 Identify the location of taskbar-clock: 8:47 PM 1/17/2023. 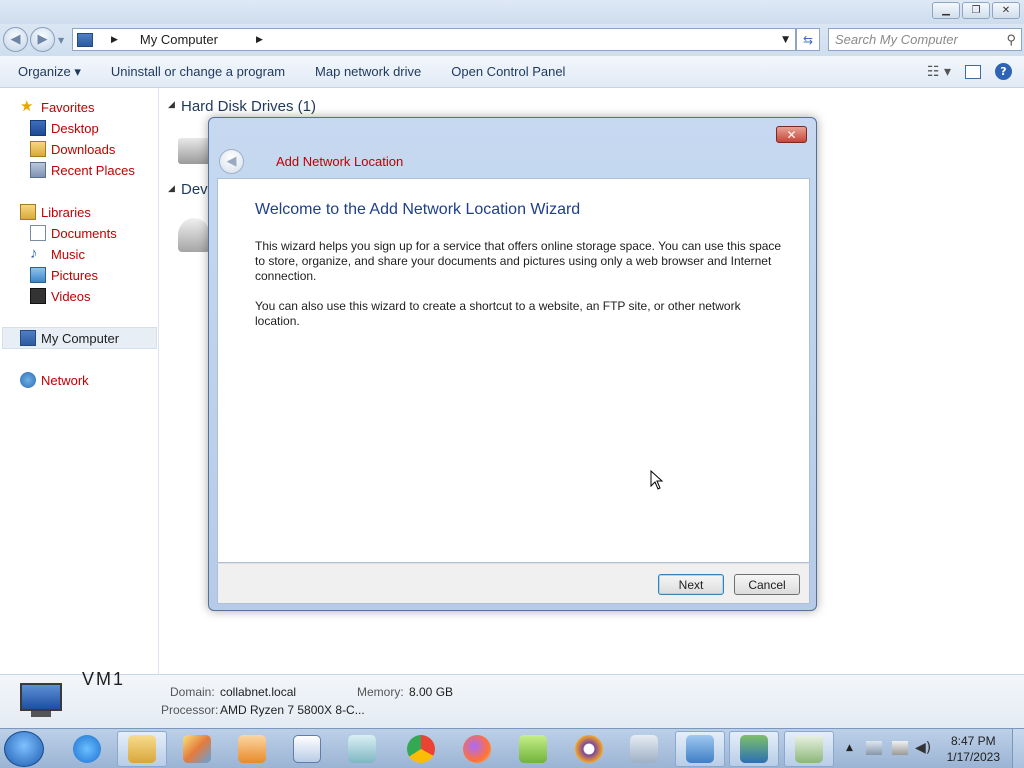
(973, 749).